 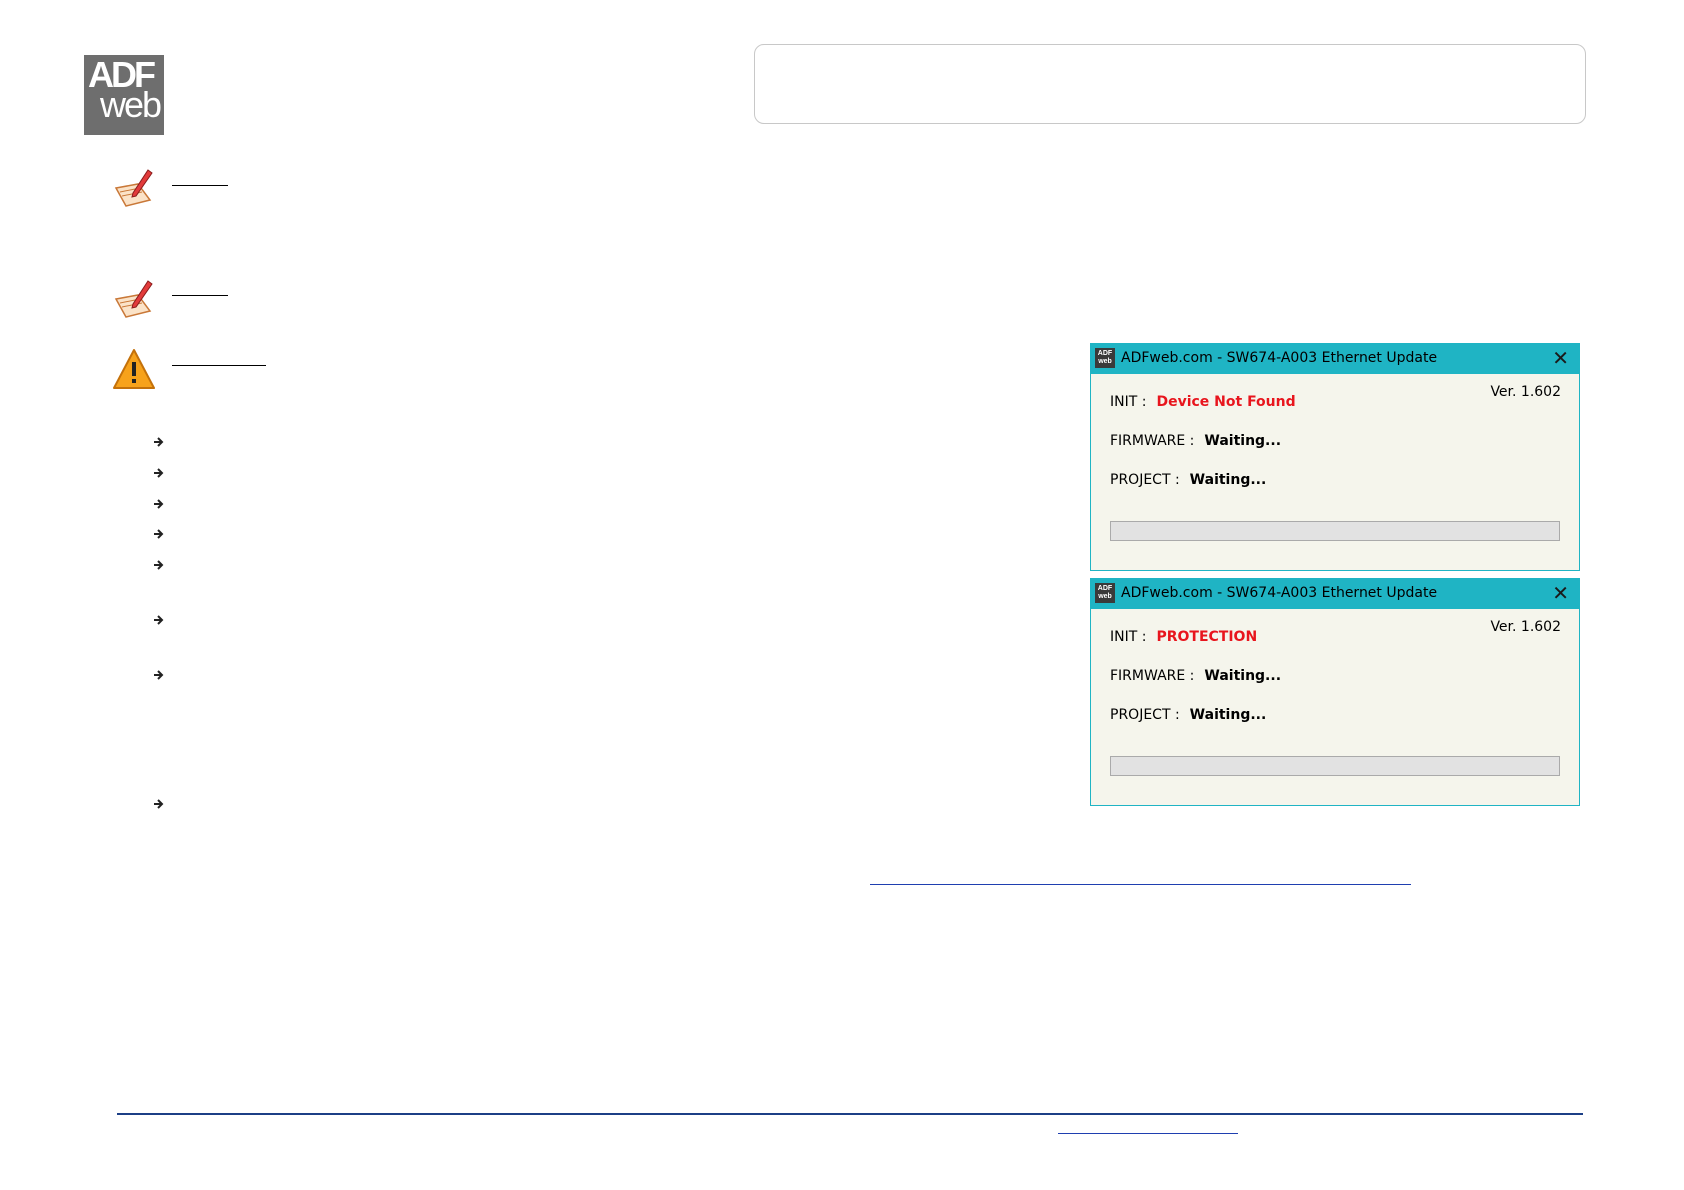 I want to click on init-status: Device Not Found, so click(x=1226, y=402).